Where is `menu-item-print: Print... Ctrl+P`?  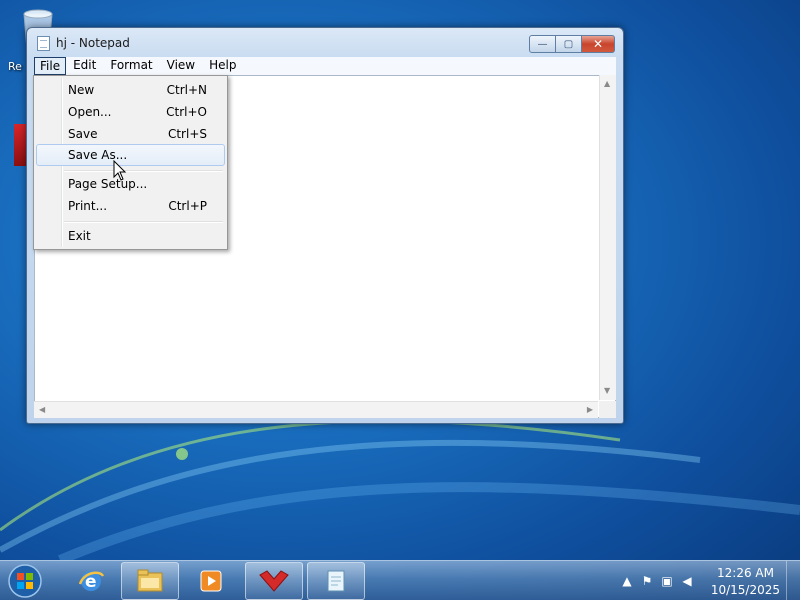
menu-item-print: Print... Ctrl+P is located at coordinates (130, 206).